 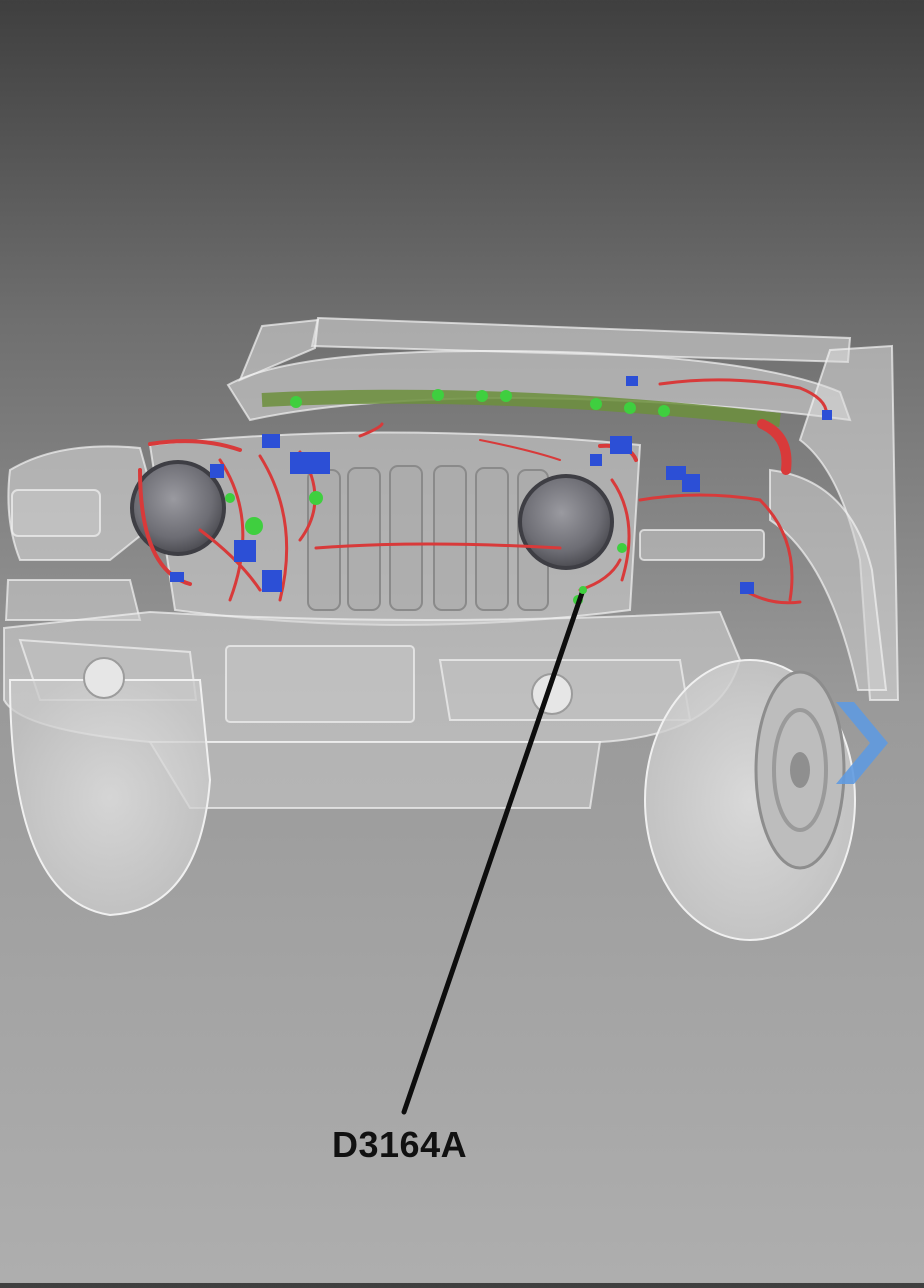 I want to click on right-headlamp, so click(x=566, y=522).